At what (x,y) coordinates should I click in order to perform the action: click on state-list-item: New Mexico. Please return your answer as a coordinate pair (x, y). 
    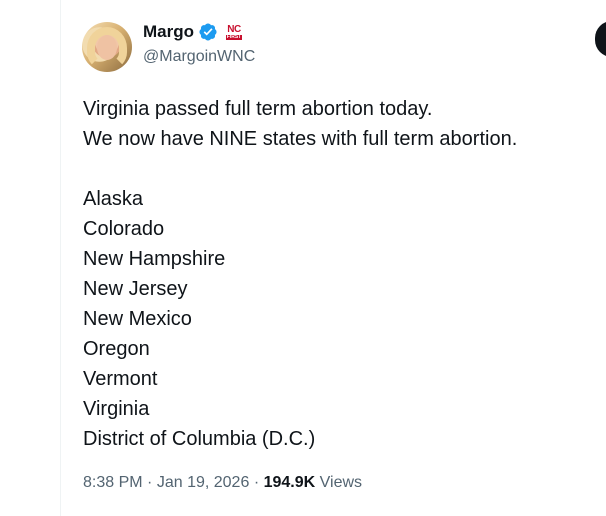
    Looking at the image, I should click on (137, 319).